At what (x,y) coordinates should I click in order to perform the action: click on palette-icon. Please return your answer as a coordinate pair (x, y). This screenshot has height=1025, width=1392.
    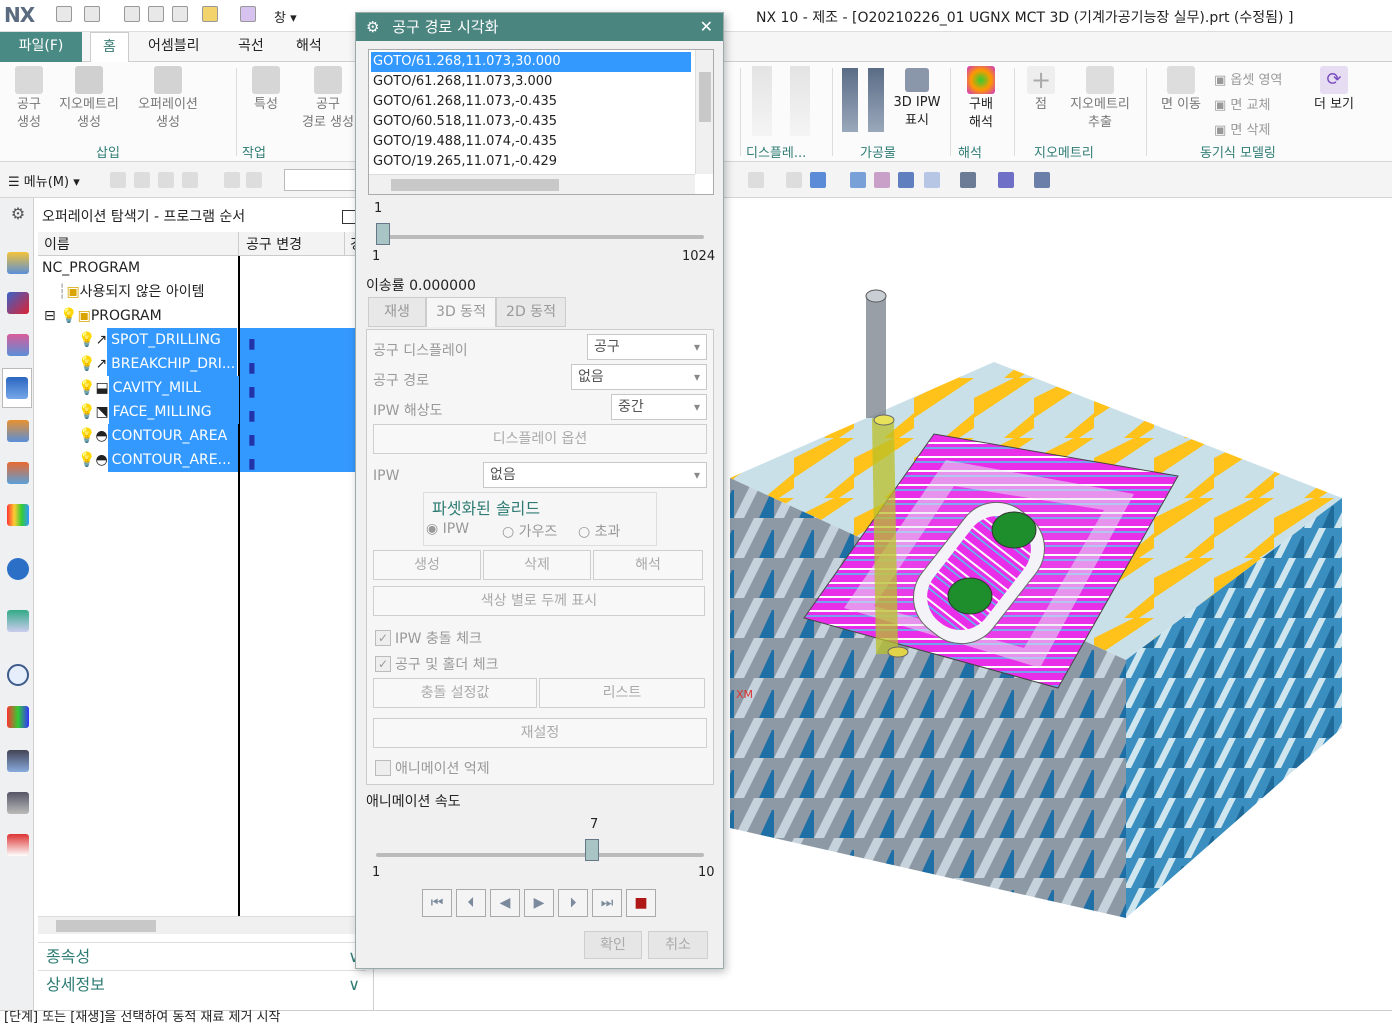
    Looking at the image, I should click on (18, 717).